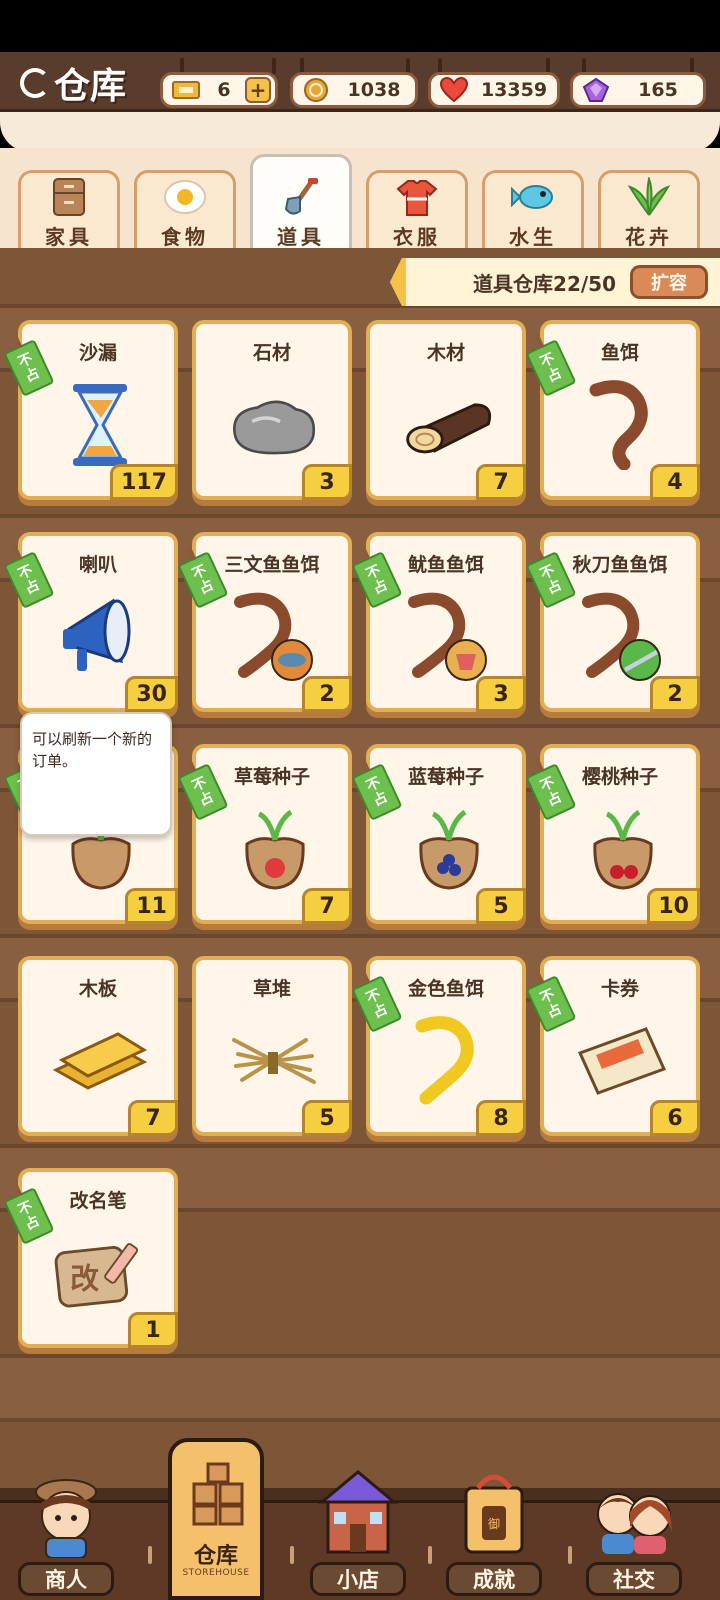 Image resolution: width=720 pixels, height=1600 pixels. Describe the element at coordinates (224, 90) in the screenshot. I see `ticket-count: 6` at that location.